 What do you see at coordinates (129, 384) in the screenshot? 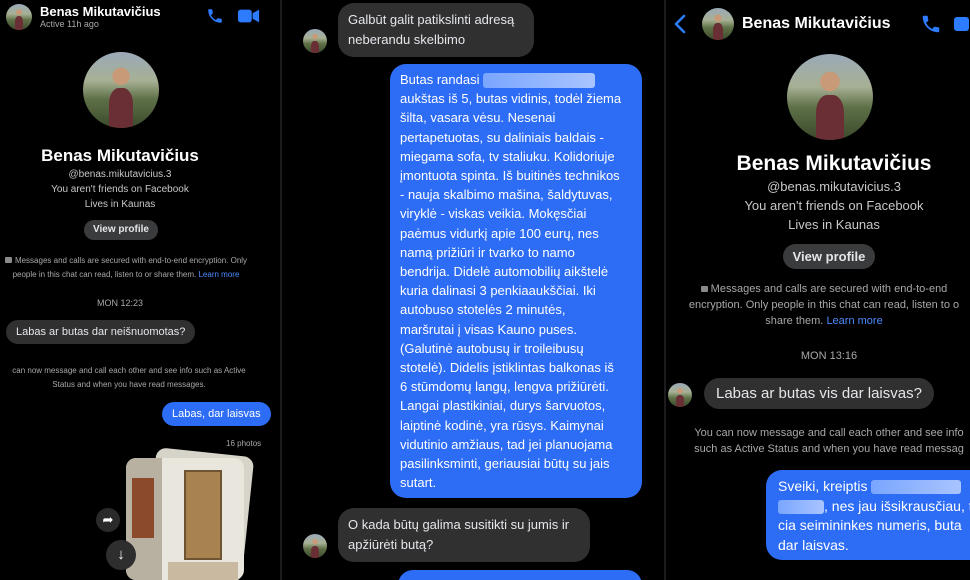
I see `chat-info-text-2: Status and when you have read messages.` at bounding box center [129, 384].